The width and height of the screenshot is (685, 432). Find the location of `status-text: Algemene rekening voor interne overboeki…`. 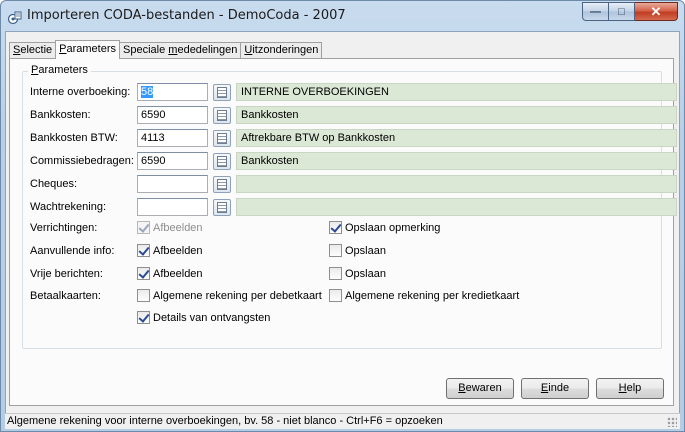

status-text: Algemene rekening voor interne overboeki… is located at coordinates (225, 421).